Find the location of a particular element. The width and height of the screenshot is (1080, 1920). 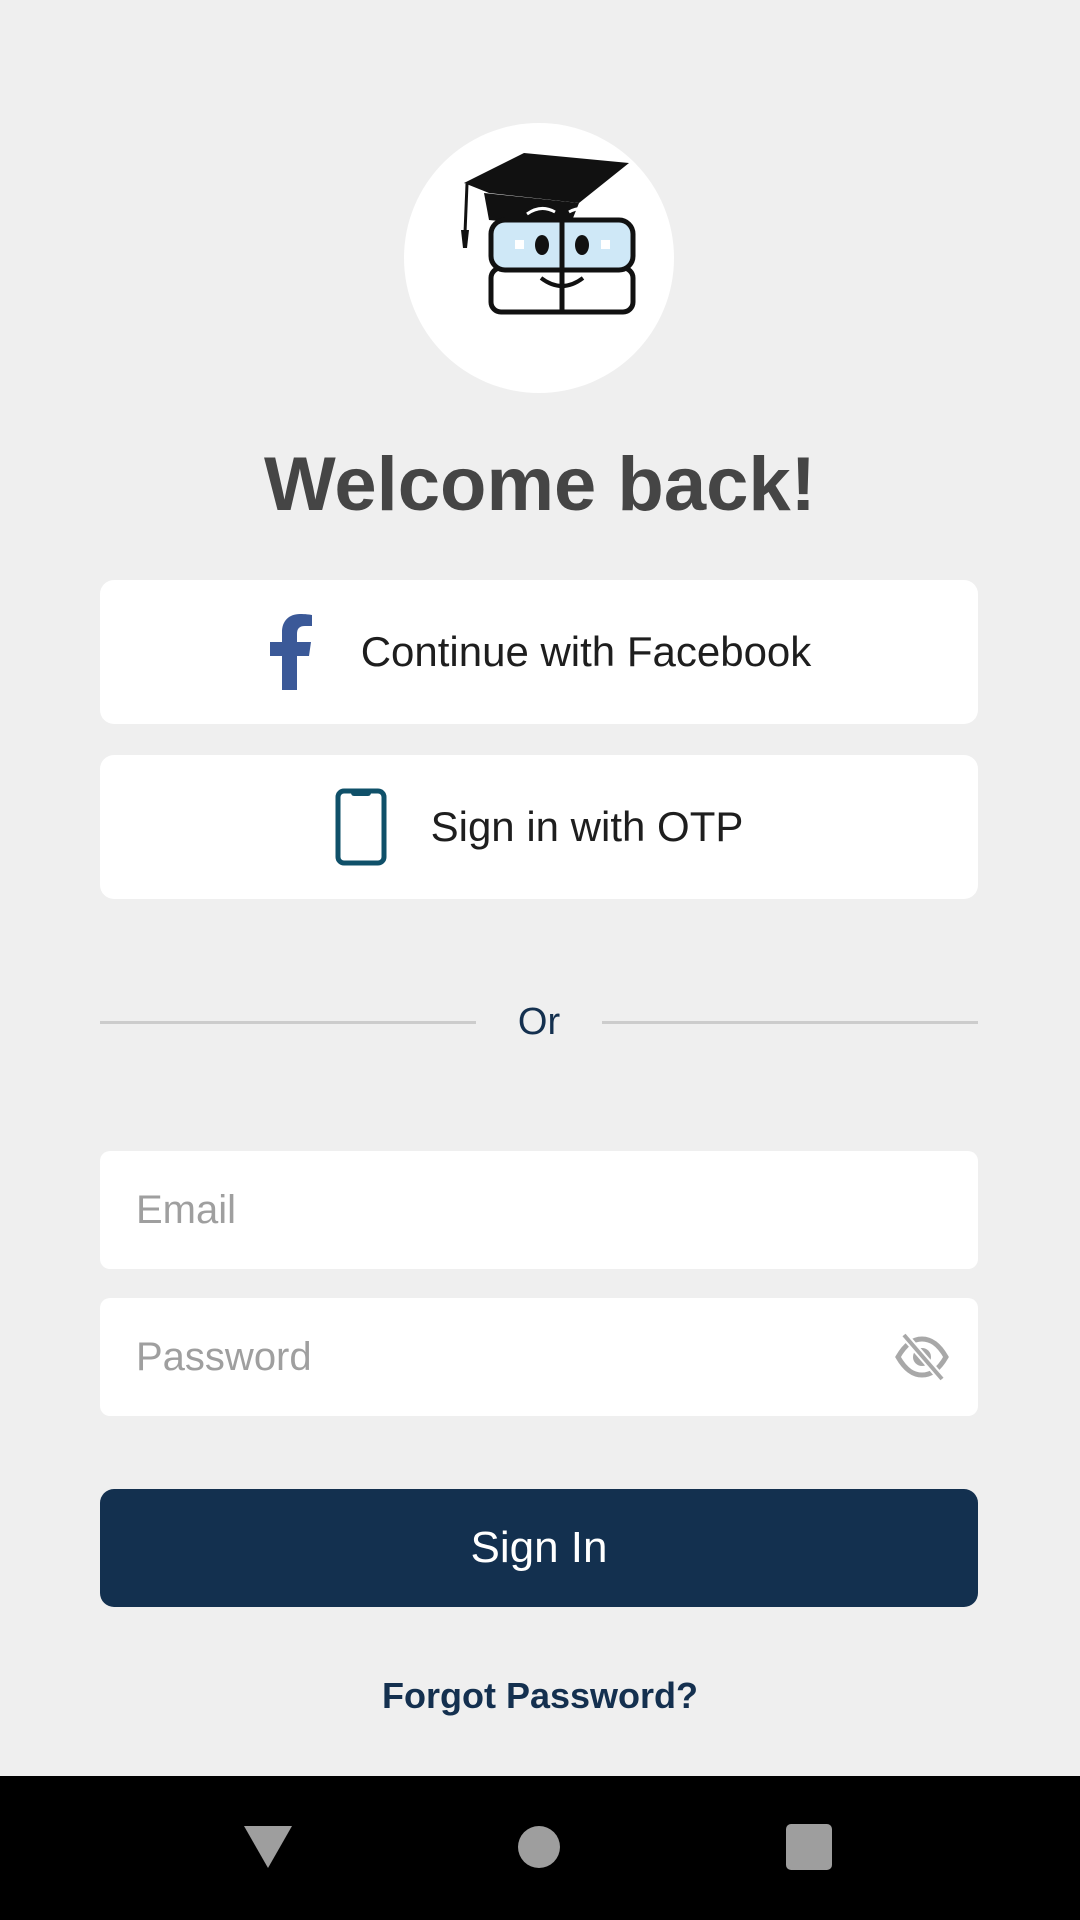

forgot-password-link: Forgot Password? is located at coordinates (540, 1696).